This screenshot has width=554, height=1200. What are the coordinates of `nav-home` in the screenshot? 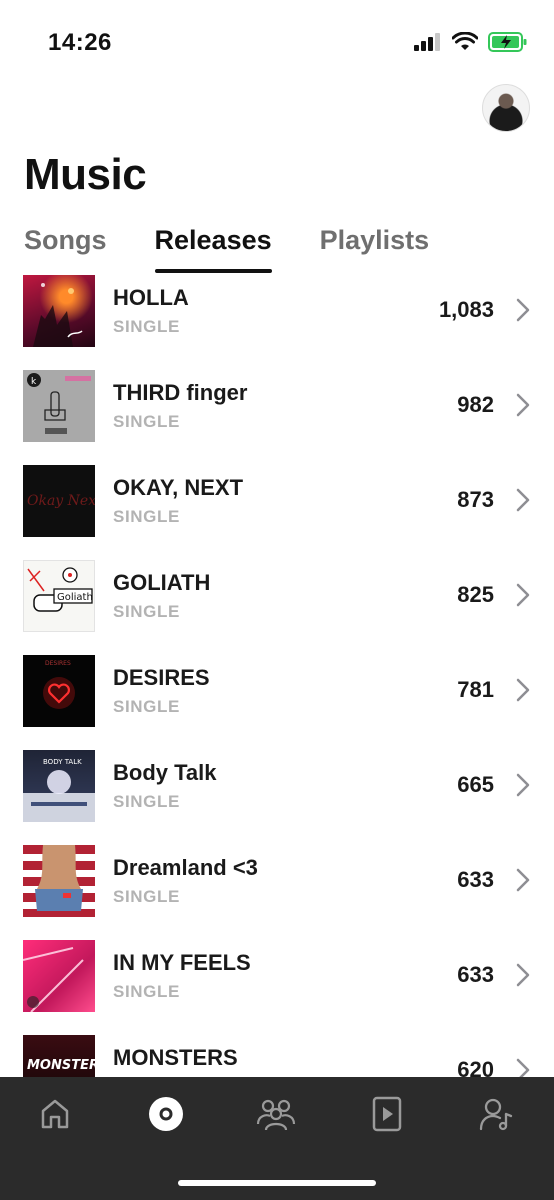 It's located at (55, 1114).